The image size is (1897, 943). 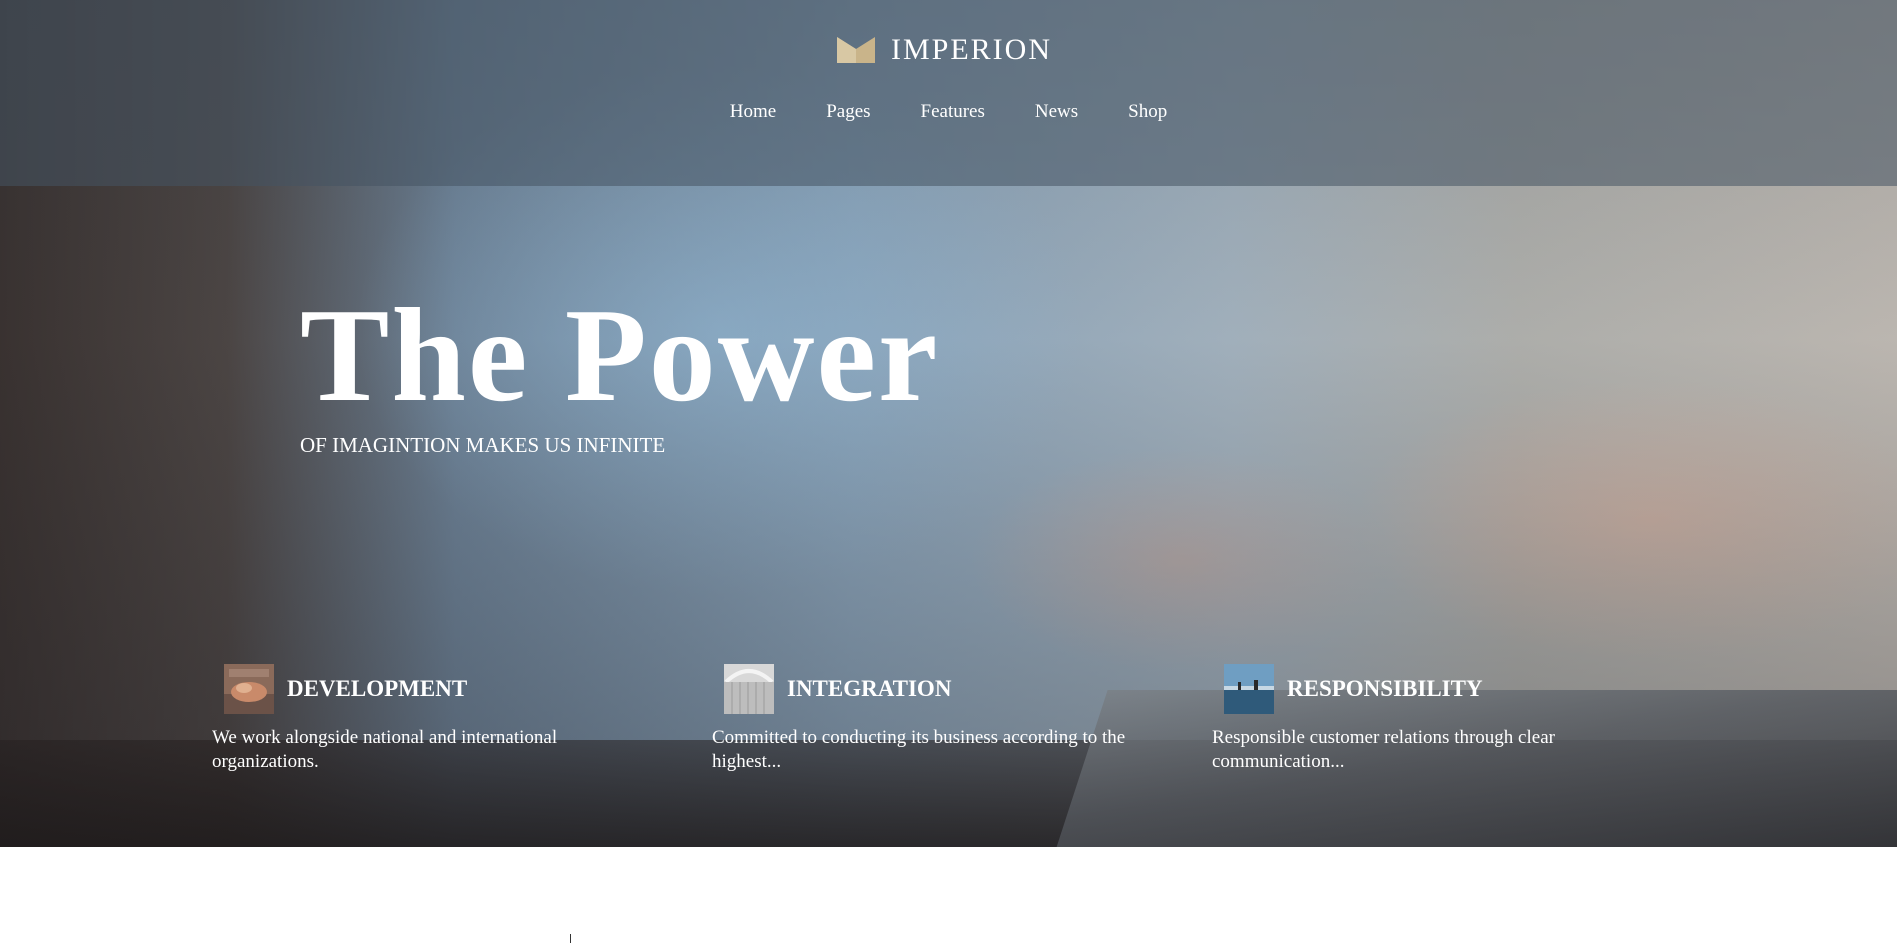 What do you see at coordinates (869, 689) in the screenshot?
I see `feature-title: INTEGRATION` at bounding box center [869, 689].